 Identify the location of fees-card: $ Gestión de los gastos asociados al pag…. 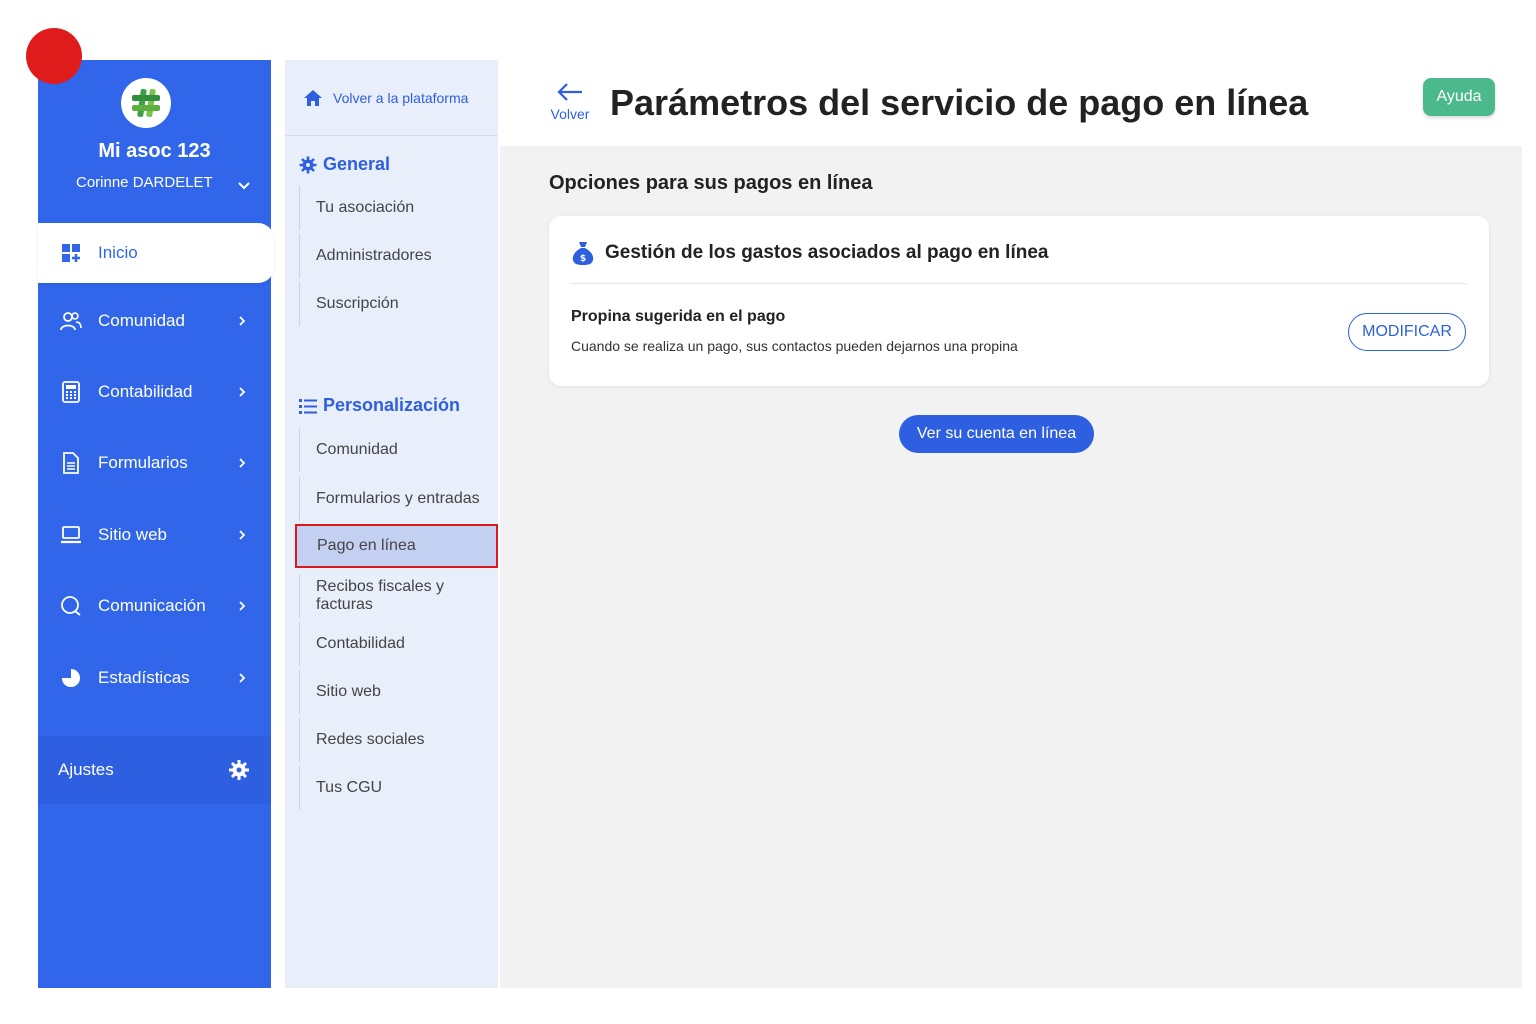
(1019, 301).